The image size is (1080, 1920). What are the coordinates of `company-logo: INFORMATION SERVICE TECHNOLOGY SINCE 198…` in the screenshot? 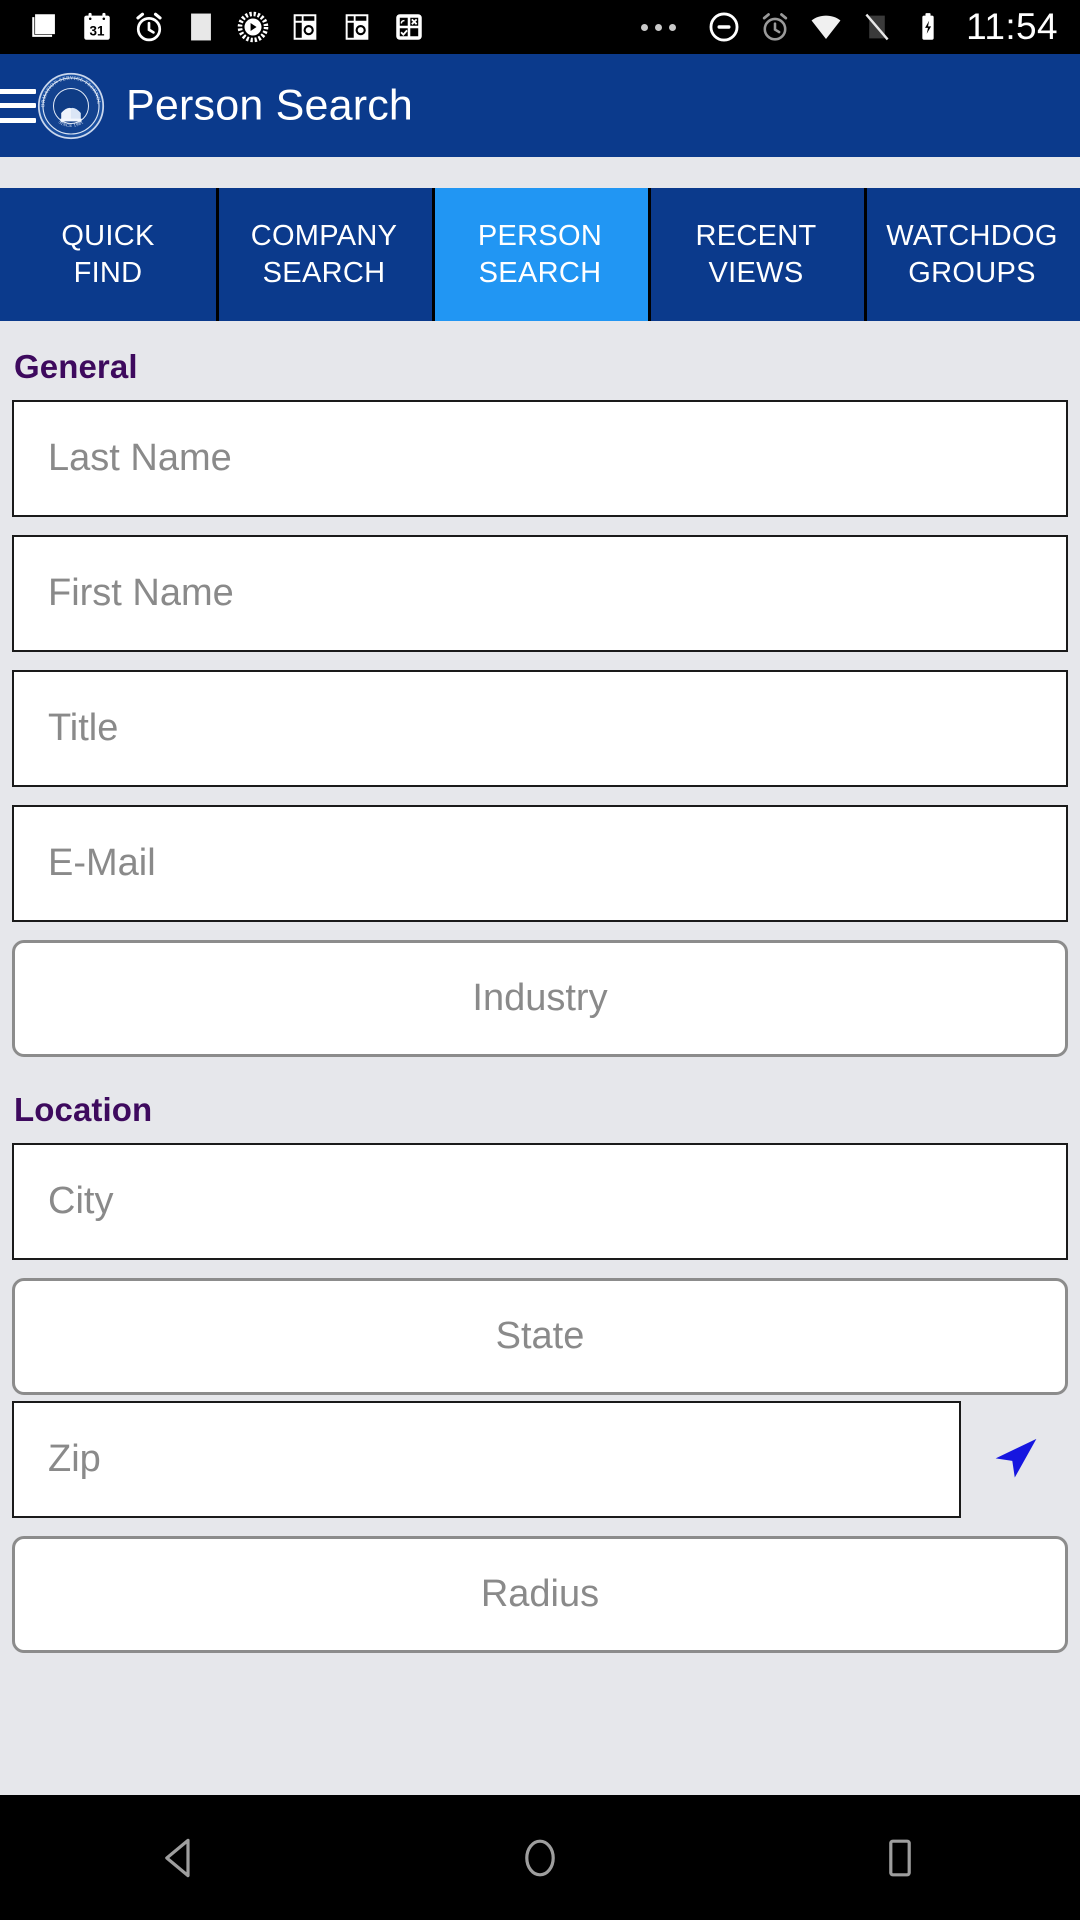 It's located at (70, 105).